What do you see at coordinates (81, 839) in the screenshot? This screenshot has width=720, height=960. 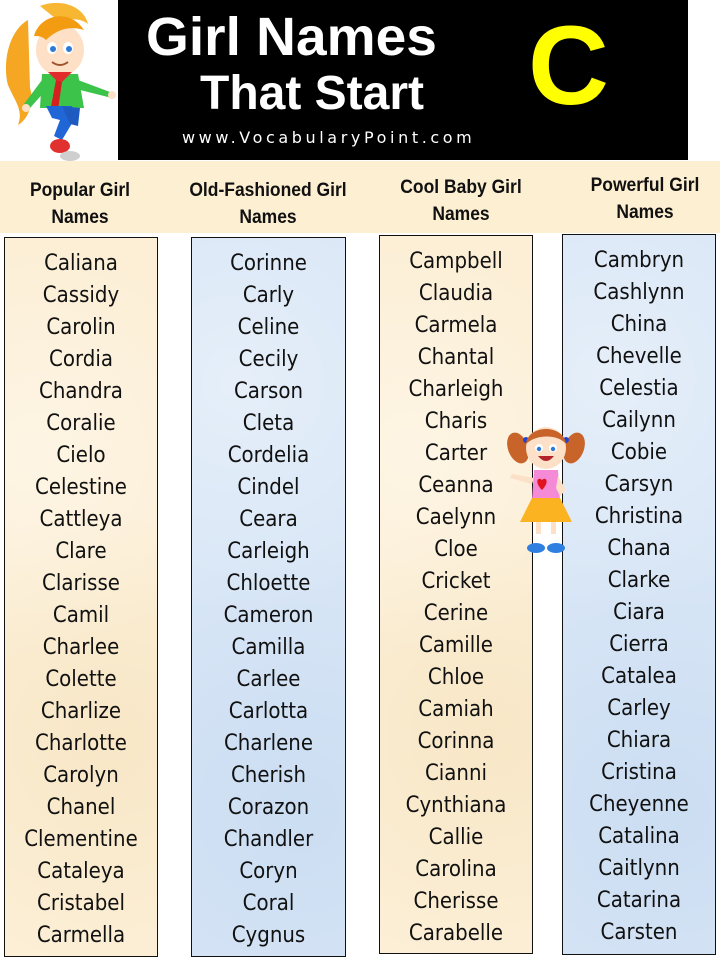 I see `name-item: Clementine` at bounding box center [81, 839].